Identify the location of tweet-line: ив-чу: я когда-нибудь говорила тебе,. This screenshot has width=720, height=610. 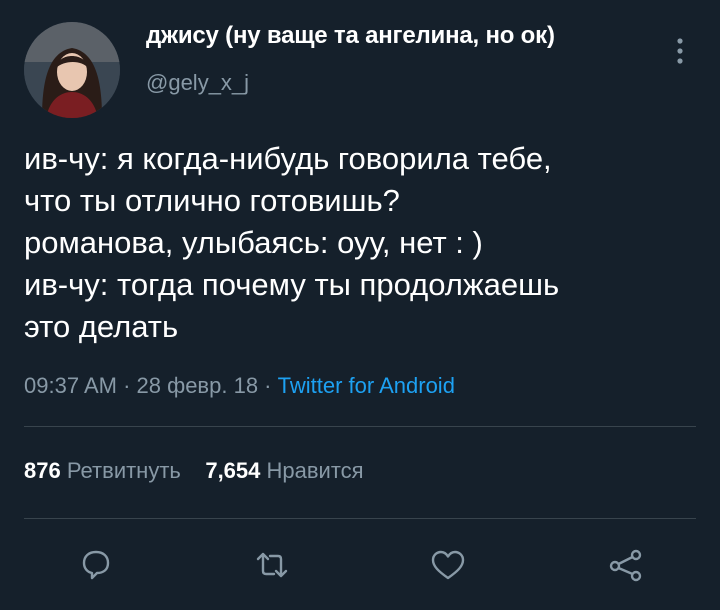
(288, 158).